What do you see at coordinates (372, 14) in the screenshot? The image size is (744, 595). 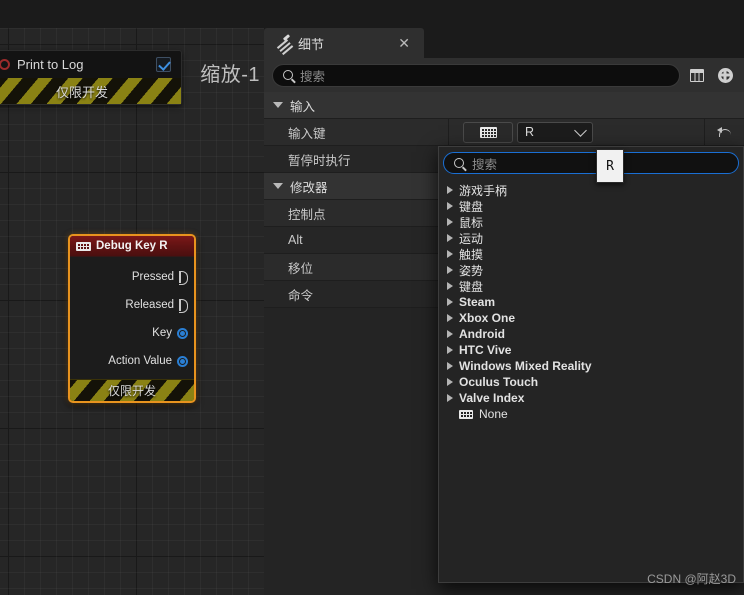 I see `top-strip` at bounding box center [372, 14].